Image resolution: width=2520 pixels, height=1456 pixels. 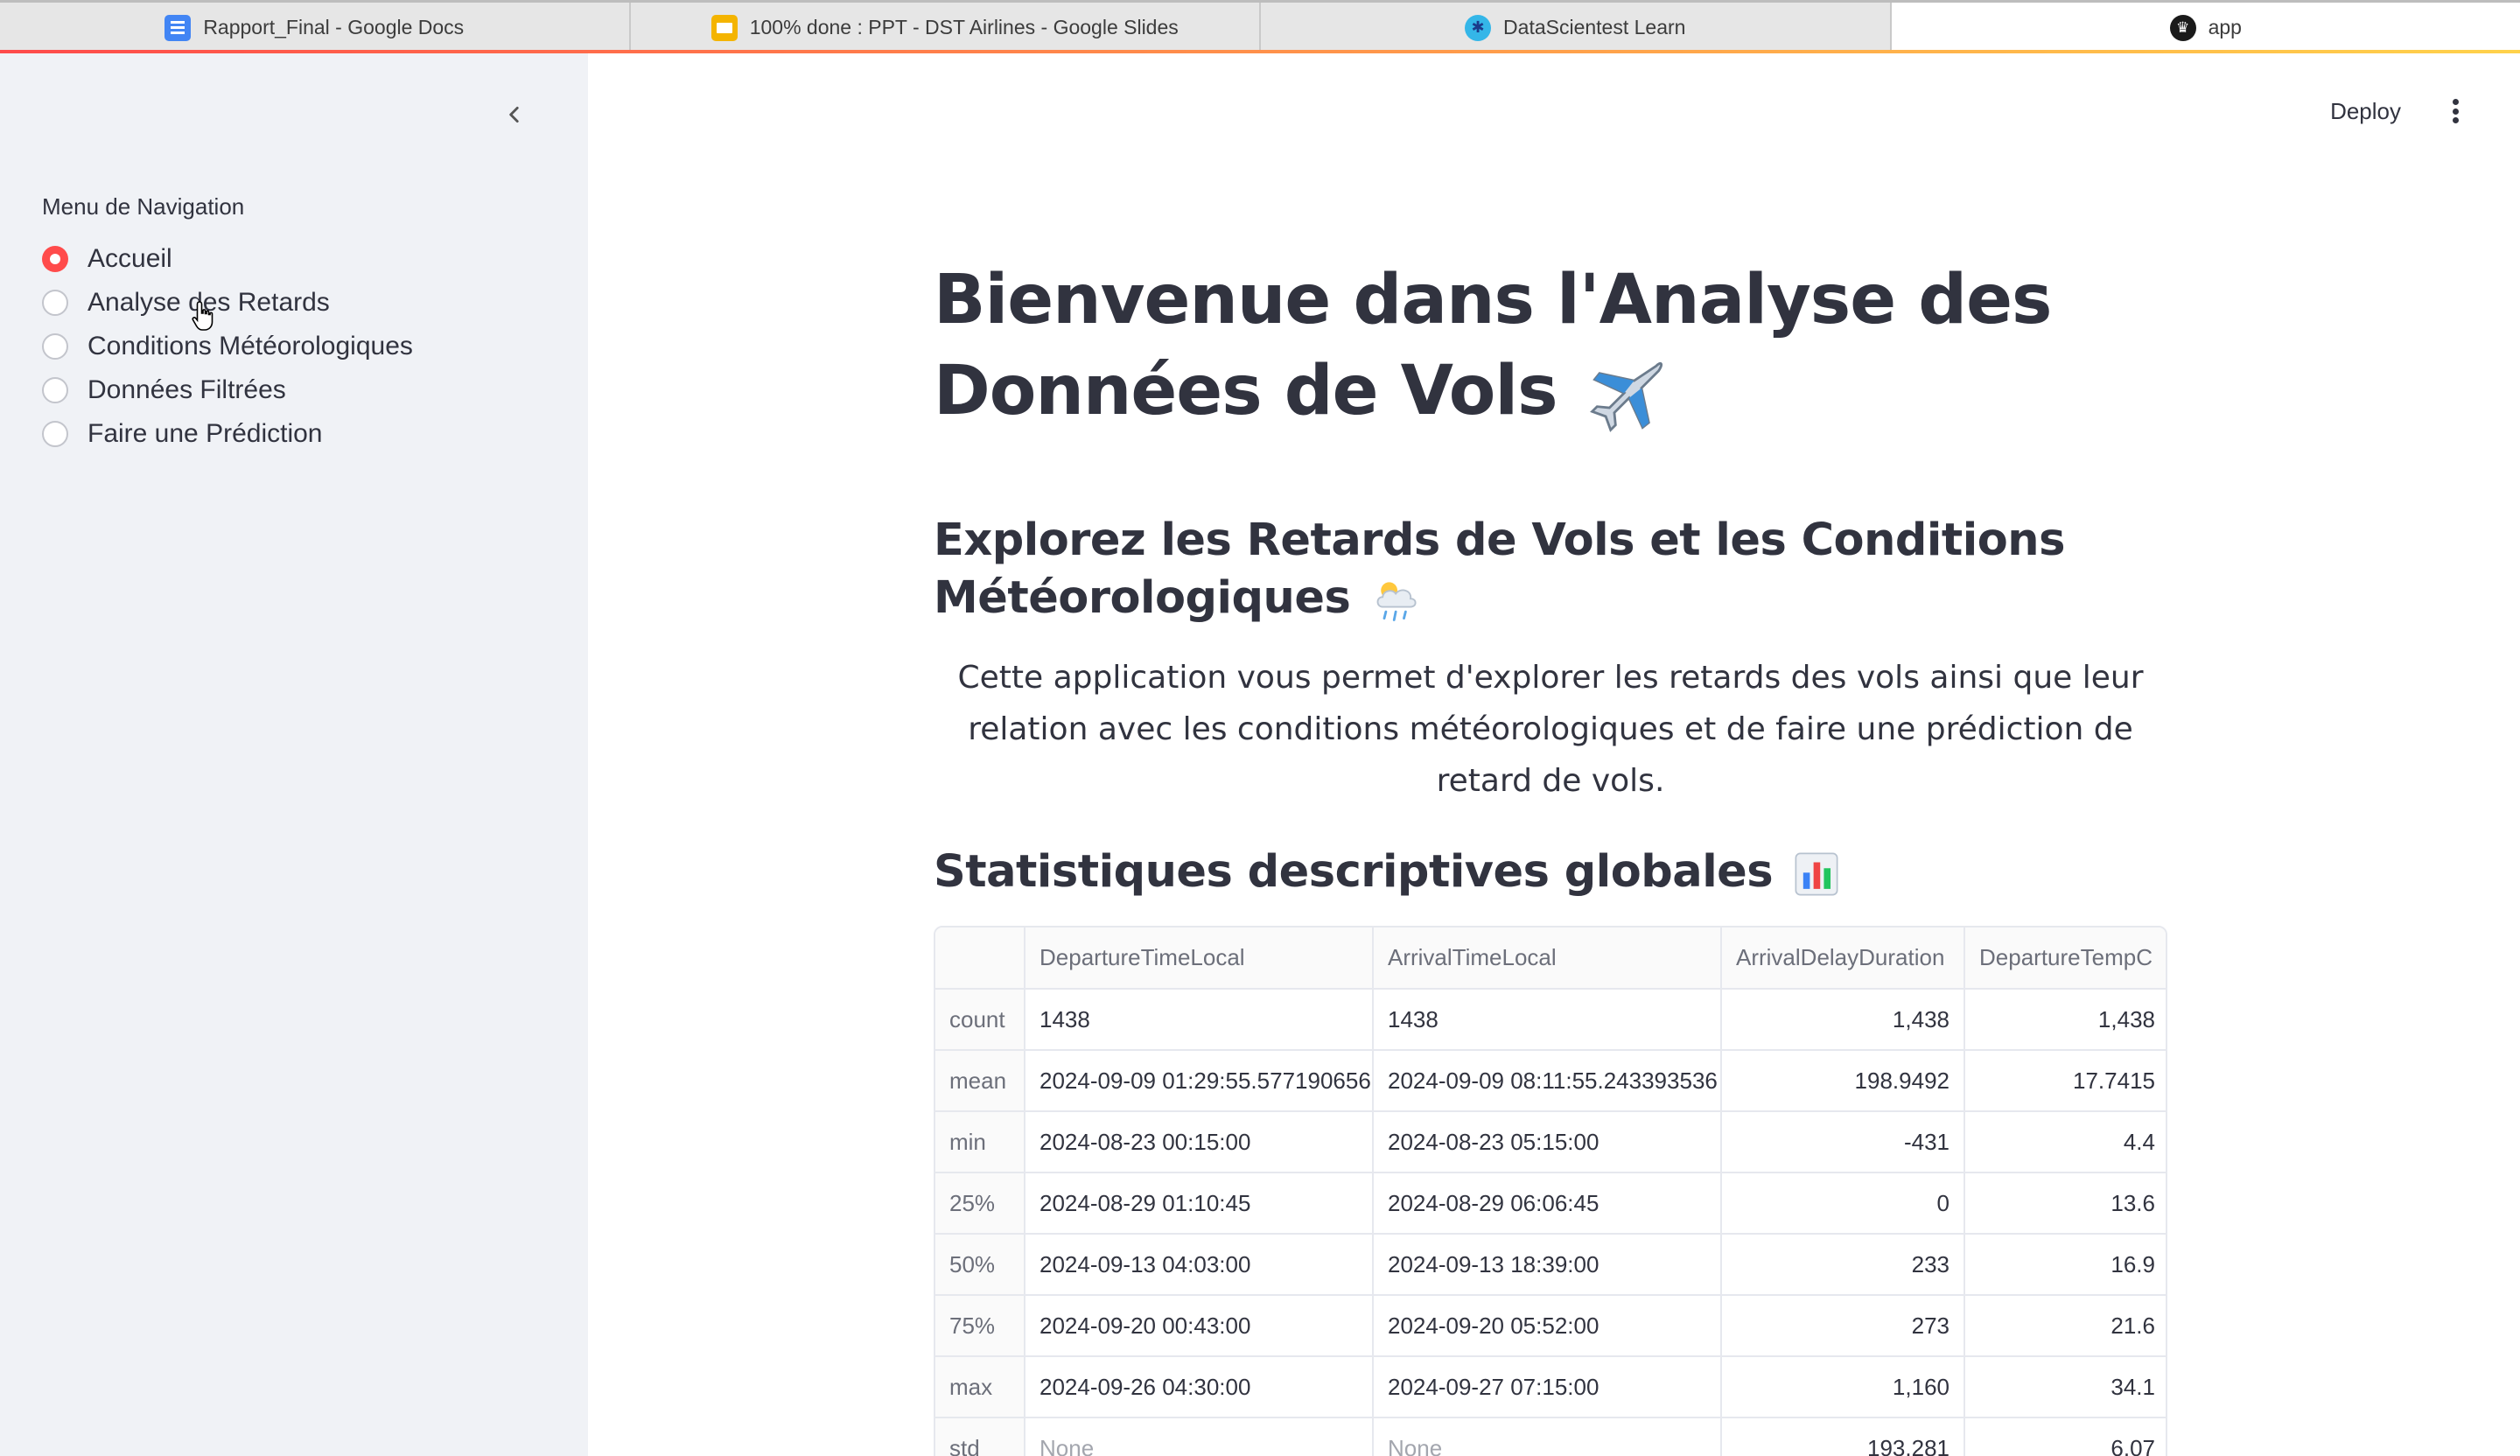 What do you see at coordinates (980, 1081) in the screenshot?
I see `row-label: mean` at bounding box center [980, 1081].